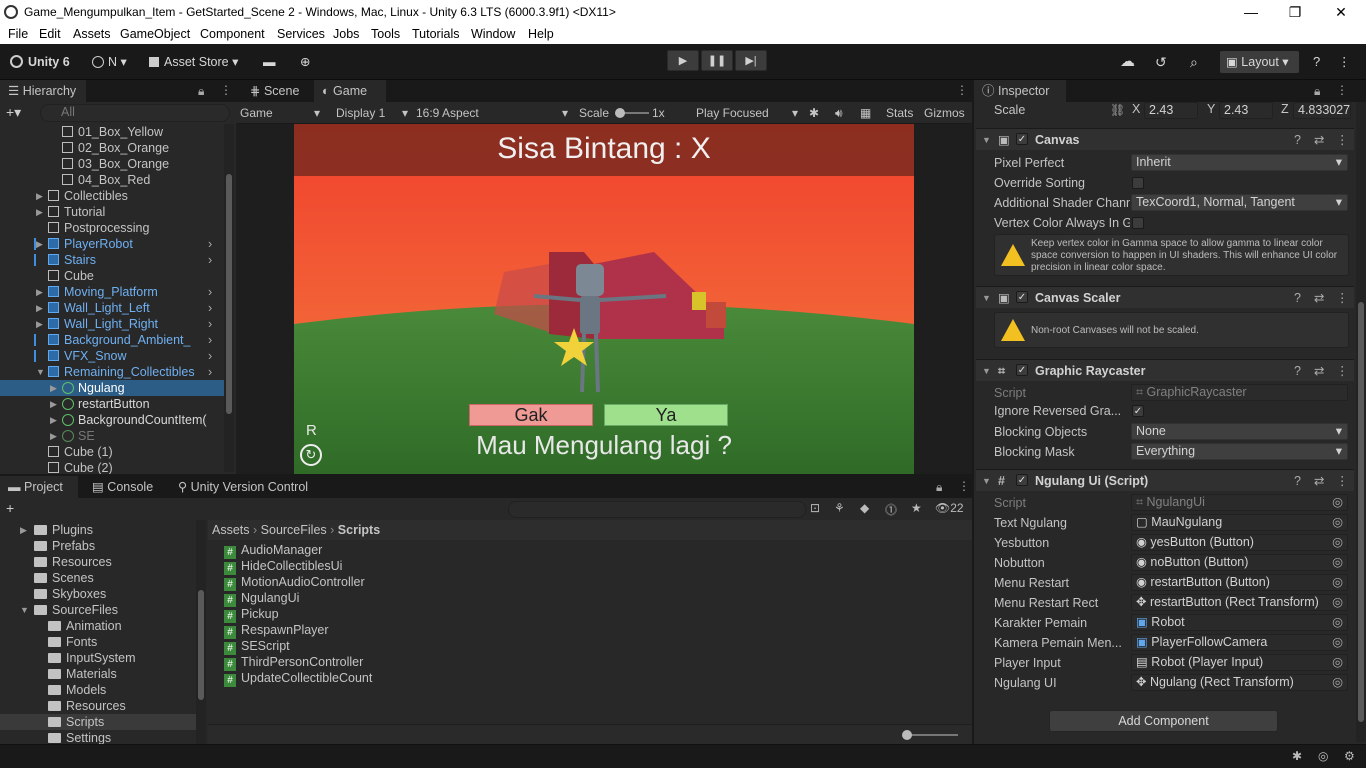 This screenshot has width=1366, height=768. I want to click on folder-item: Settings, so click(98, 737).